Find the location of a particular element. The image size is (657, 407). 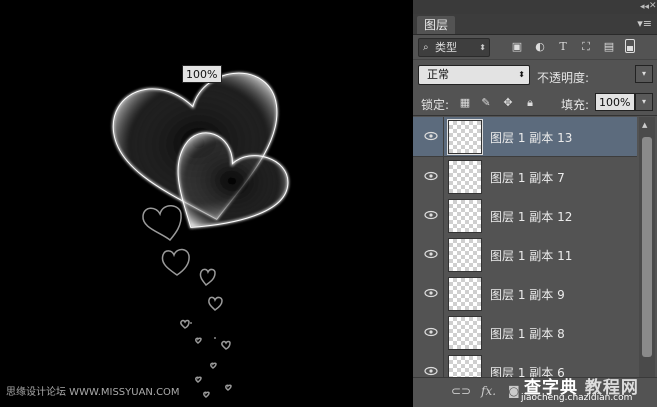

layer-name: 图层 1 副本 9 is located at coordinates (527, 294).